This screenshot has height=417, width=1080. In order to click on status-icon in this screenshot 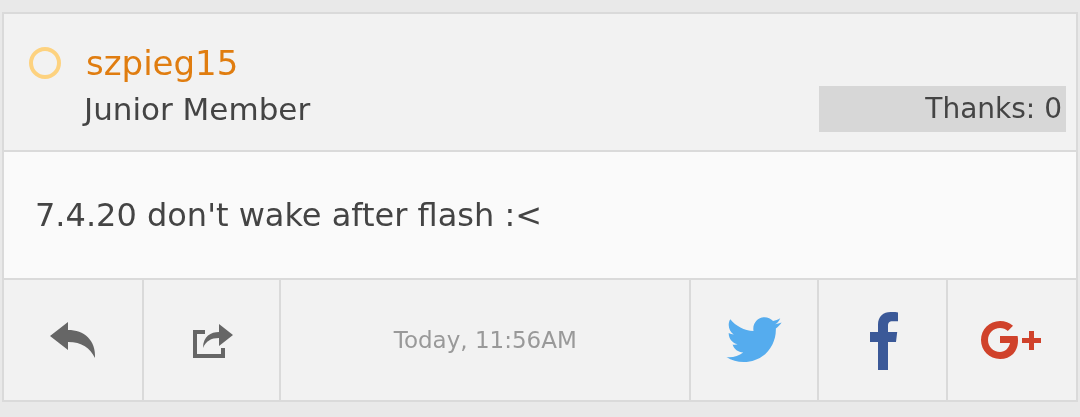, I will do `click(45, 63)`.